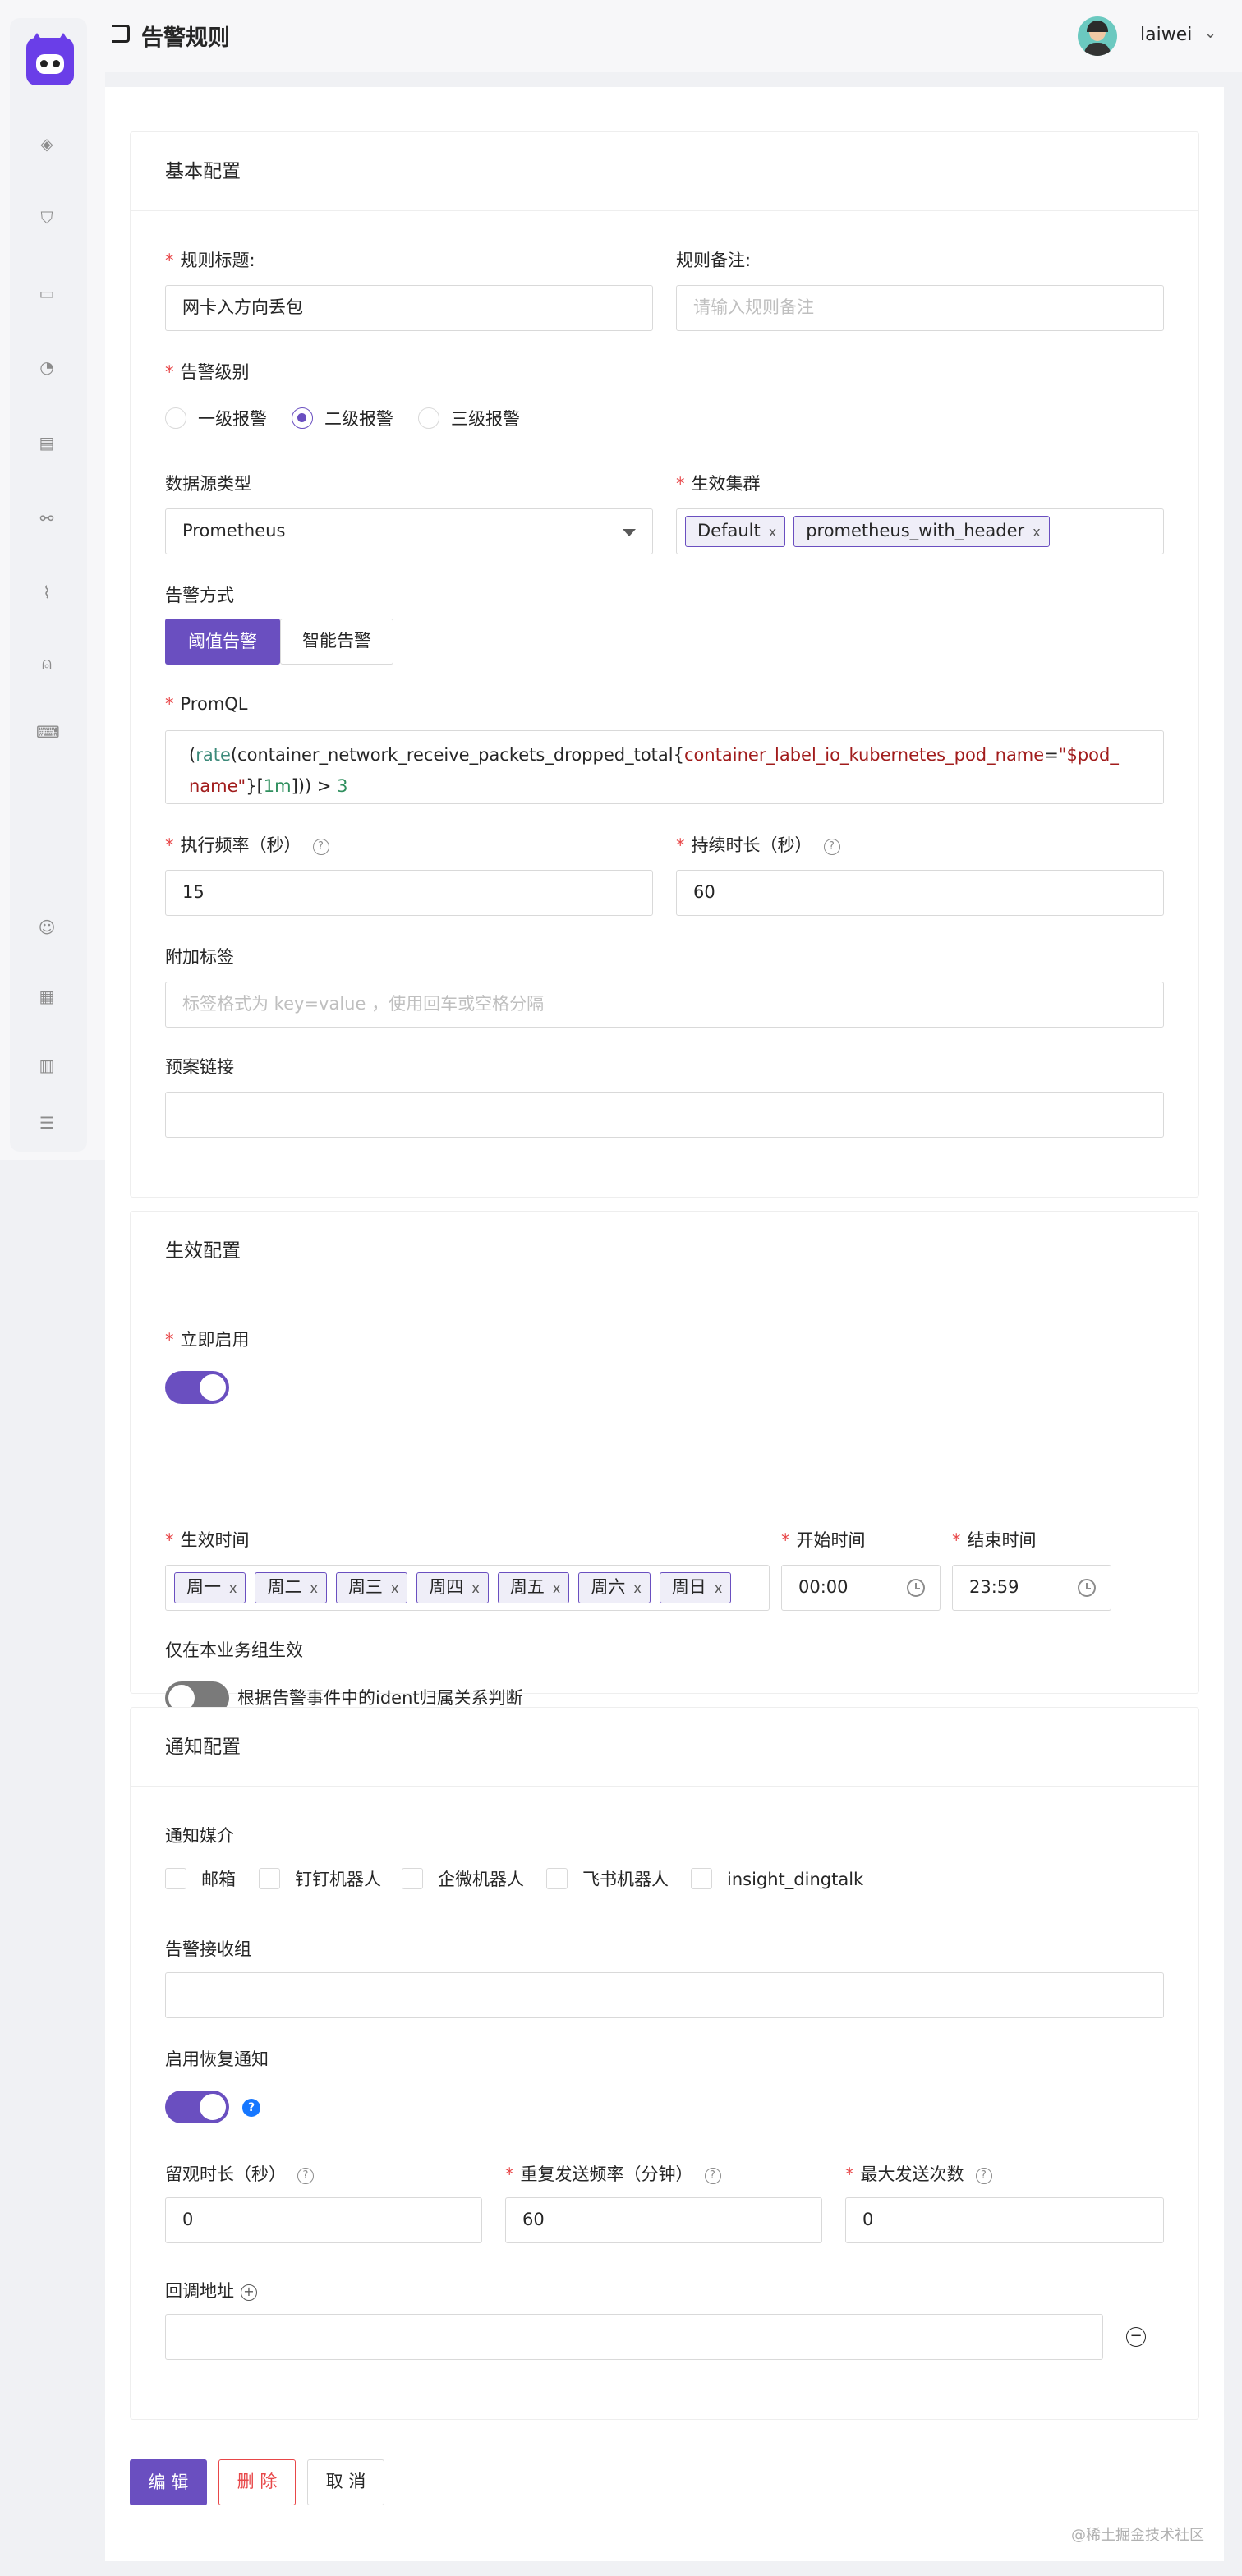  I want to click on observe-input: 0, so click(323, 2220).